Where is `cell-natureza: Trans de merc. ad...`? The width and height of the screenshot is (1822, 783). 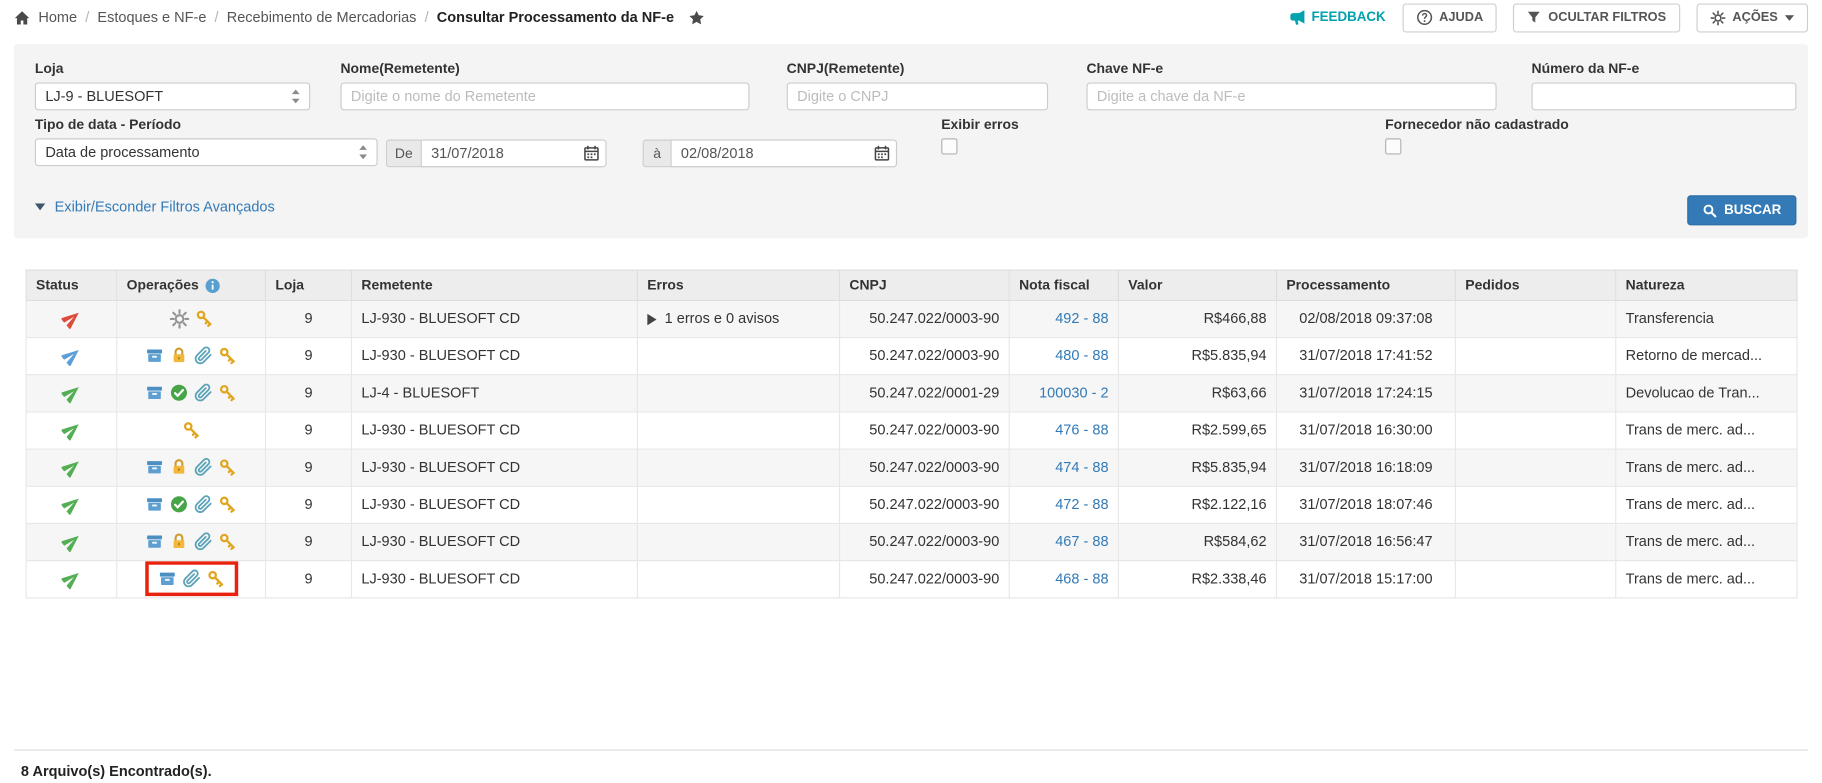
cell-natureza: Trans de merc. ad... is located at coordinates (1706, 579).